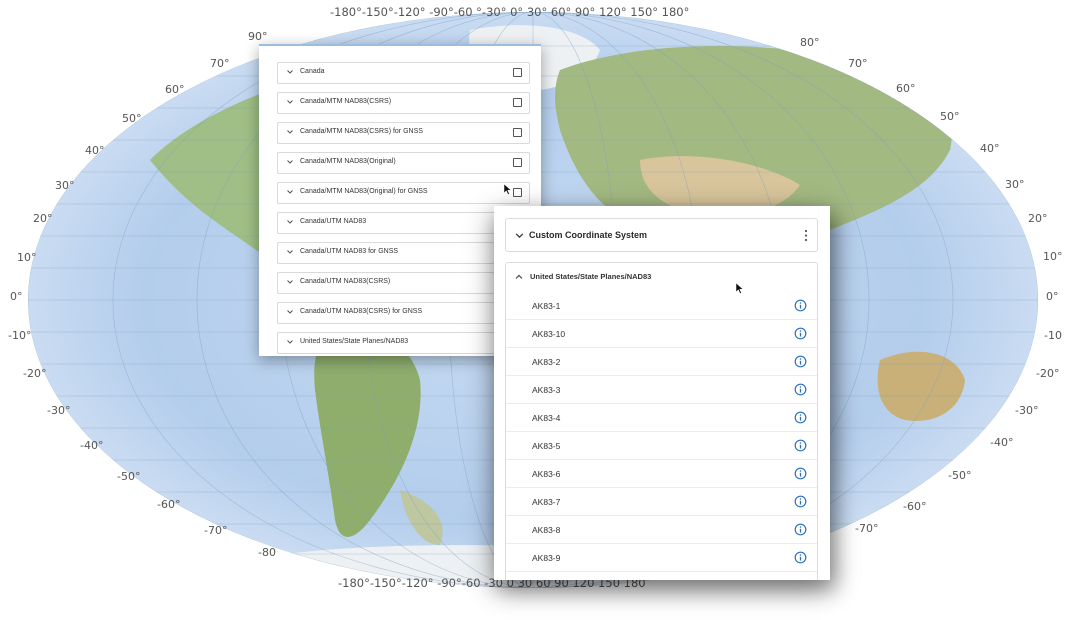  What do you see at coordinates (546, 418) in the screenshot?
I see `zone-label: AK83-4` at bounding box center [546, 418].